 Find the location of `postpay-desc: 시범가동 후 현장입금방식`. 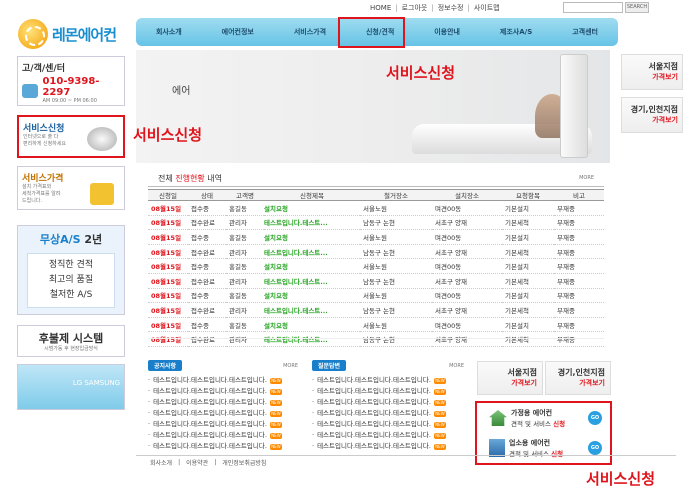

postpay-desc: 시범가동 후 현장입금방식 is located at coordinates (71, 349).